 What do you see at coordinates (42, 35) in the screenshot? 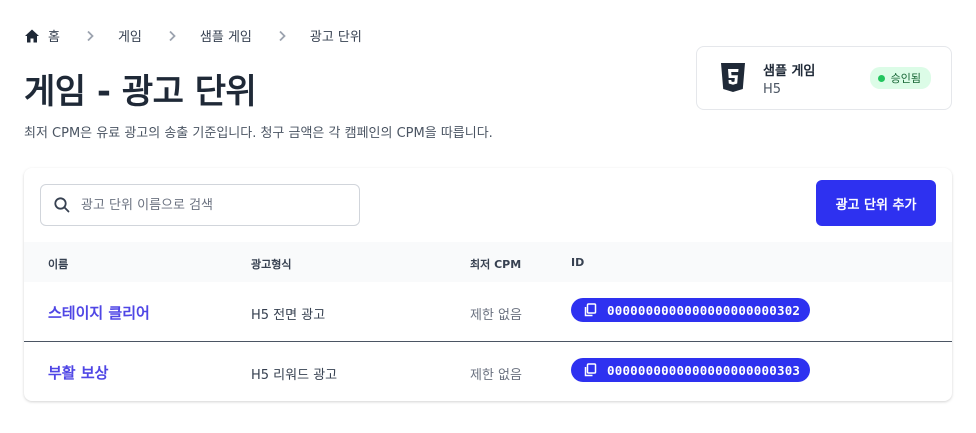
I see `breadcrumb-home: 홈` at bounding box center [42, 35].